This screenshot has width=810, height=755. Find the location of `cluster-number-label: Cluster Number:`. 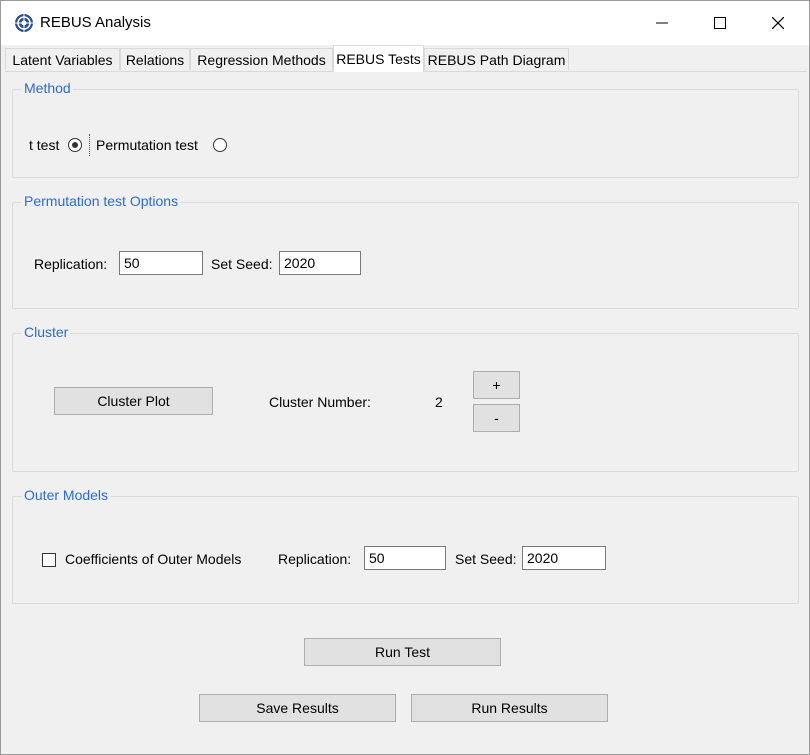

cluster-number-label: Cluster Number: is located at coordinates (320, 402).